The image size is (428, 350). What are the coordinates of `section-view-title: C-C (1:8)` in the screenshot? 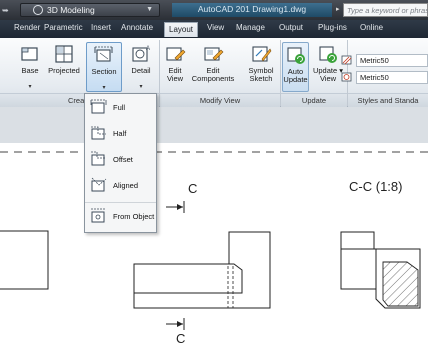 It's located at (376, 186).